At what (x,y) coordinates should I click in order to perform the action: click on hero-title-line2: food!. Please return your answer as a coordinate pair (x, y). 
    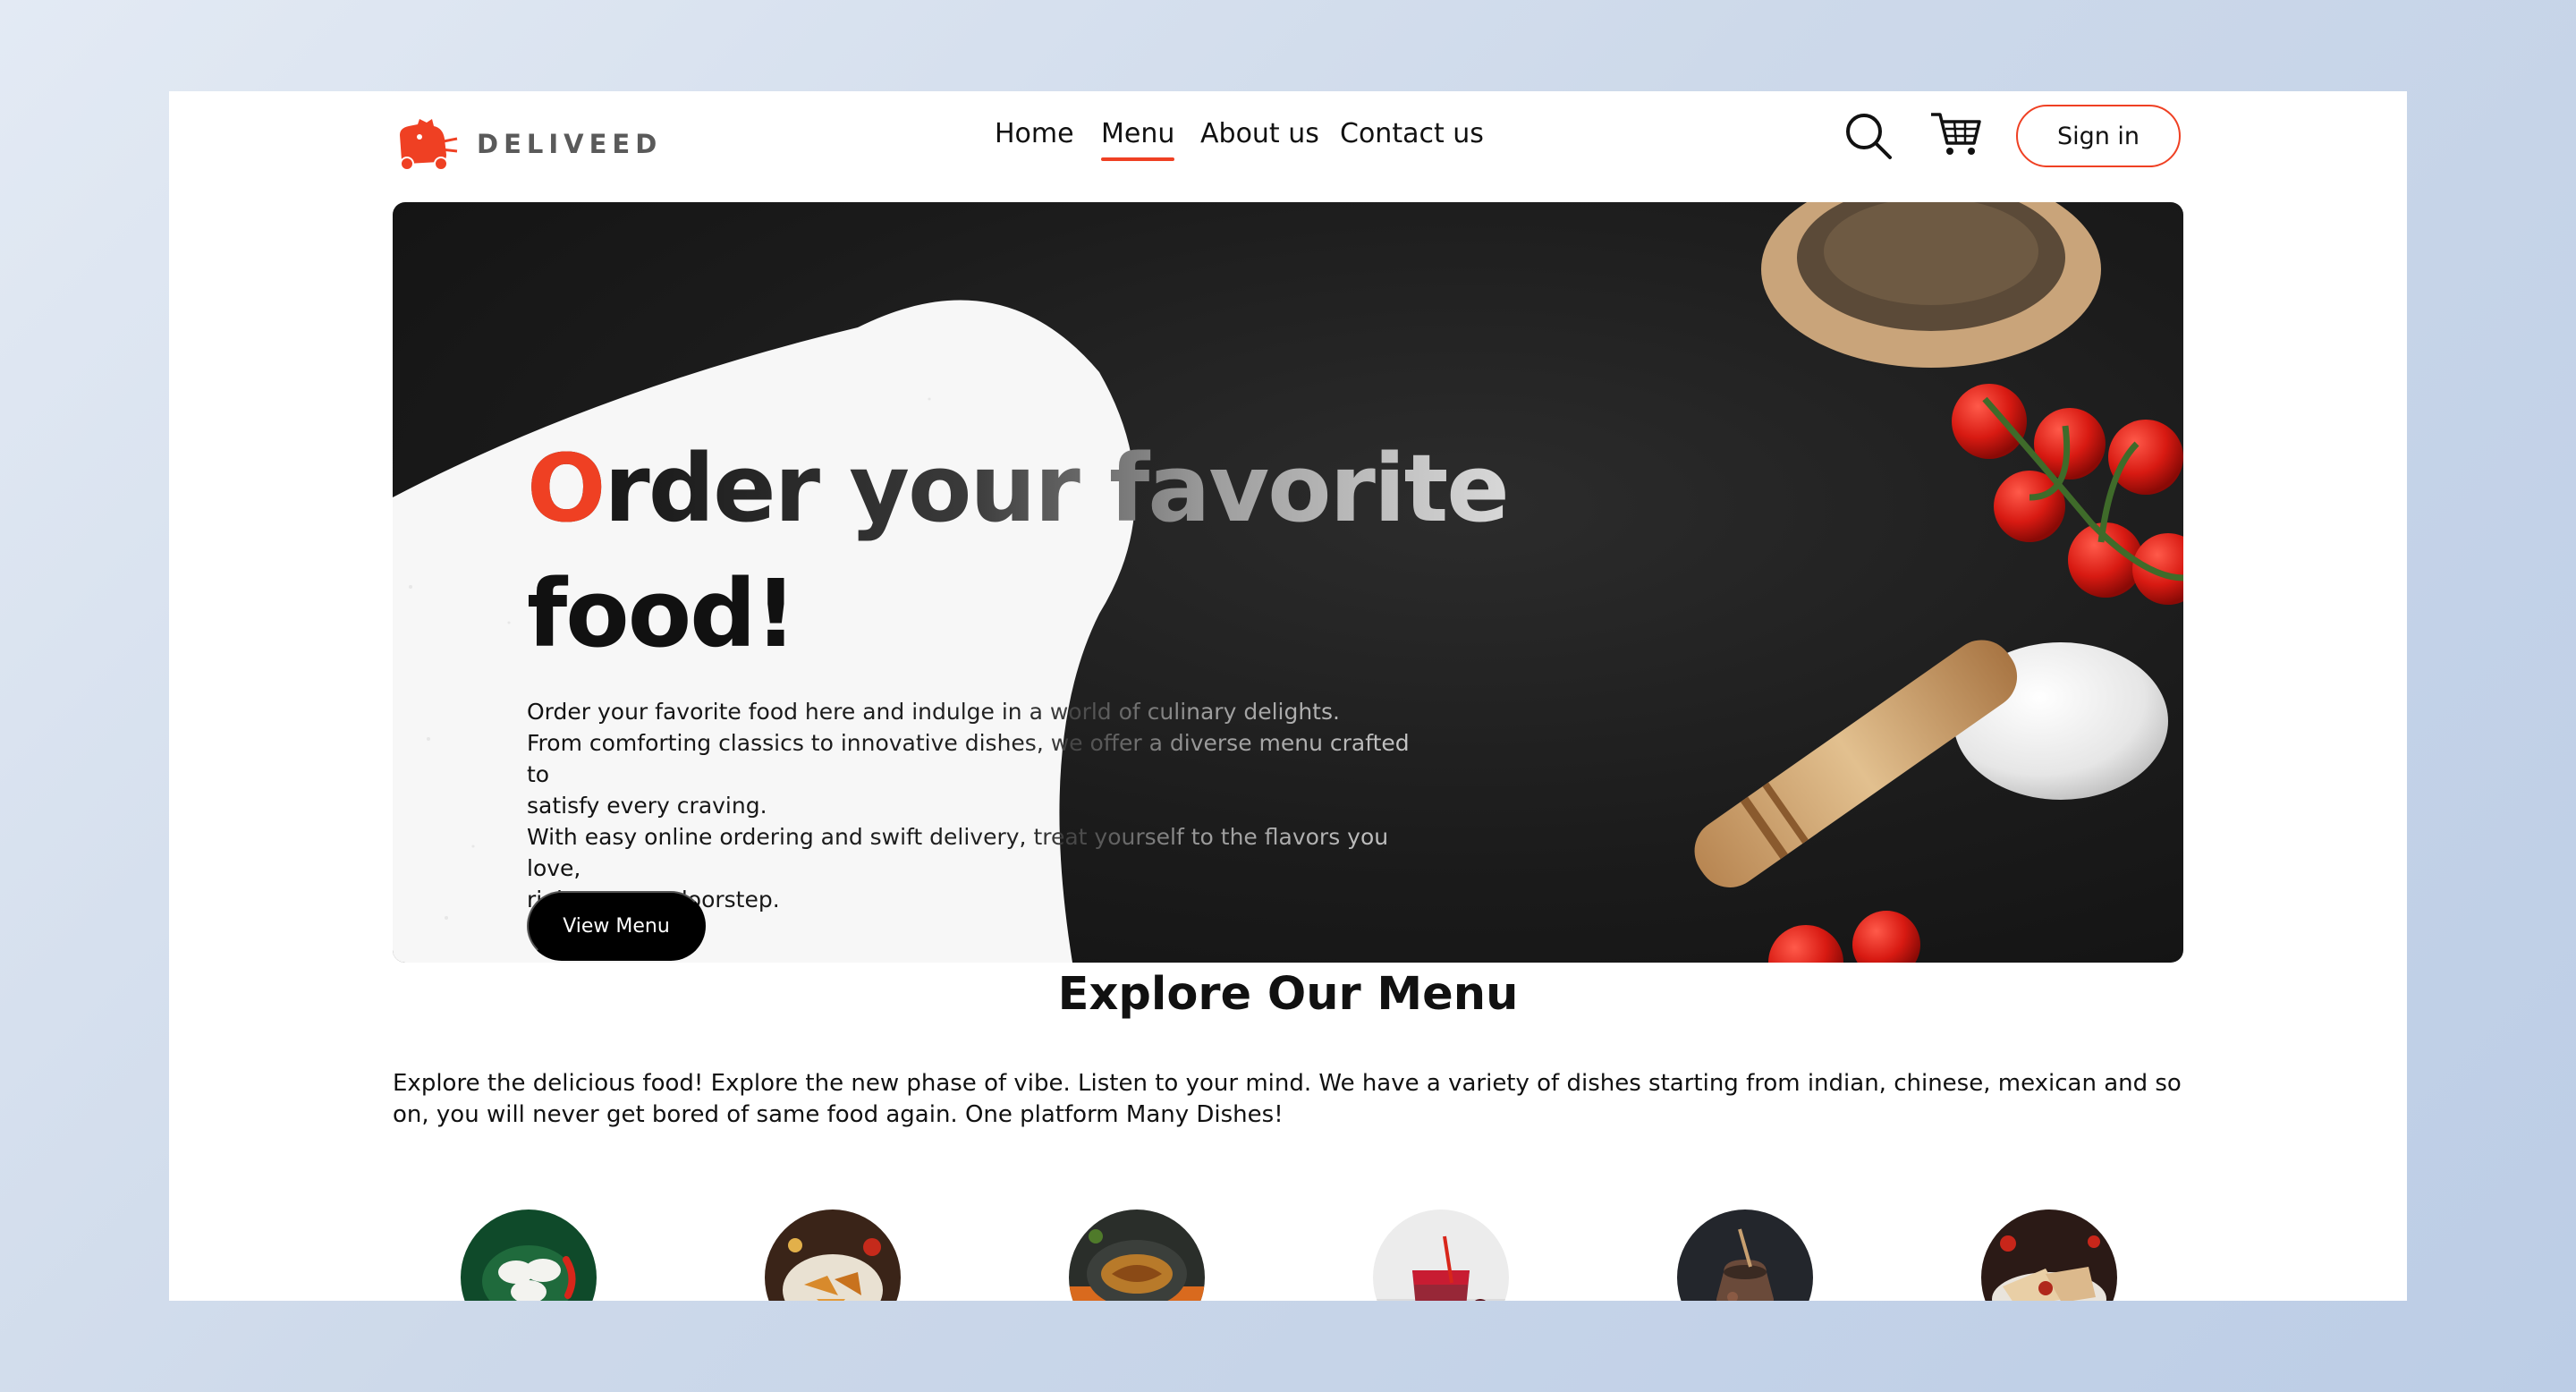
    Looking at the image, I should click on (662, 613).